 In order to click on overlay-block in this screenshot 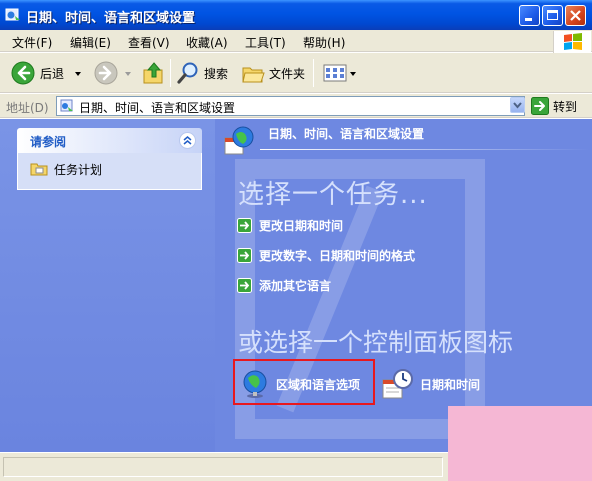, I will do `click(520, 443)`.